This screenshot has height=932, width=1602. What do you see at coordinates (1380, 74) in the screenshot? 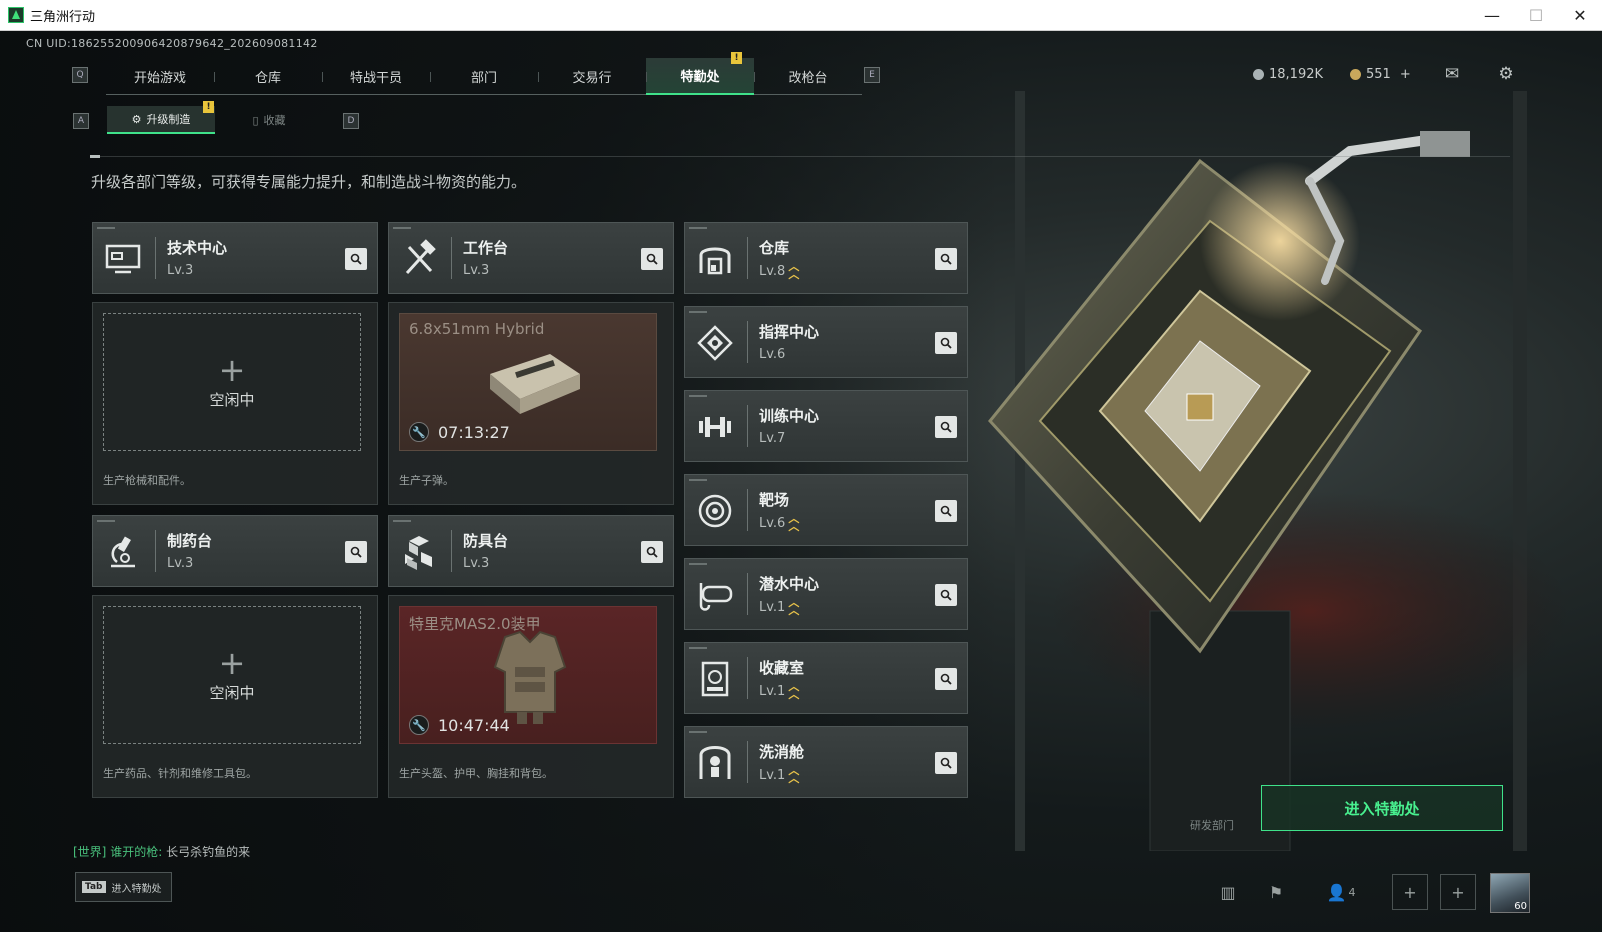
I see `coin-balance: 551 +` at bounding box center [1380, 74].